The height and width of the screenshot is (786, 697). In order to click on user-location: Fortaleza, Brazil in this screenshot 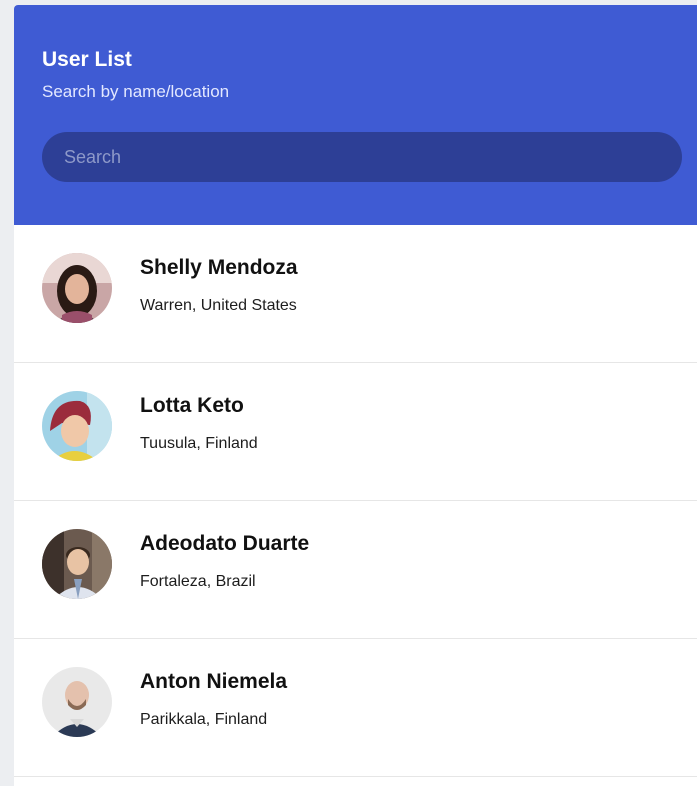, I will do `click(198, 581)`.